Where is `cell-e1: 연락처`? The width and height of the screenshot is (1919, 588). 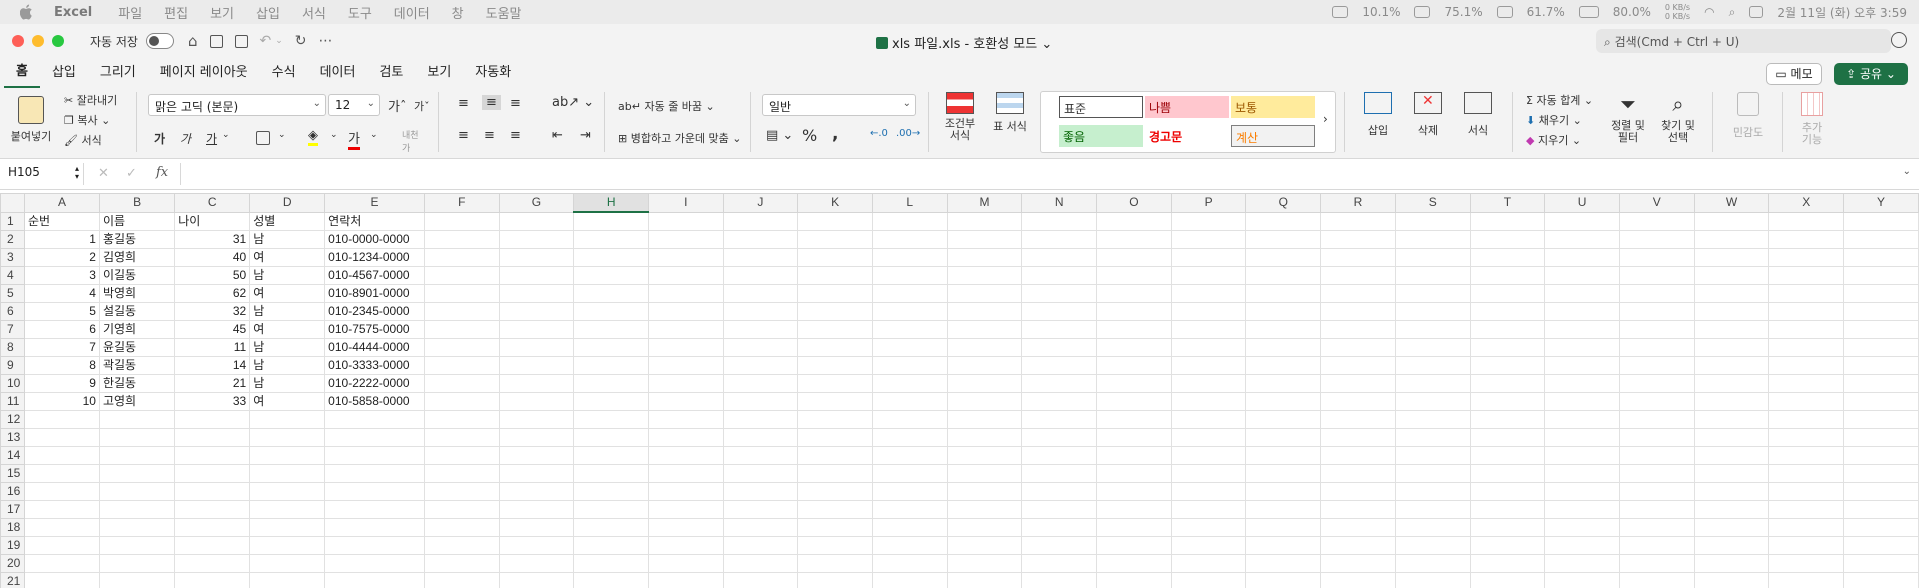
cell-e1: 연락처 is located at coordinates (374, 221).